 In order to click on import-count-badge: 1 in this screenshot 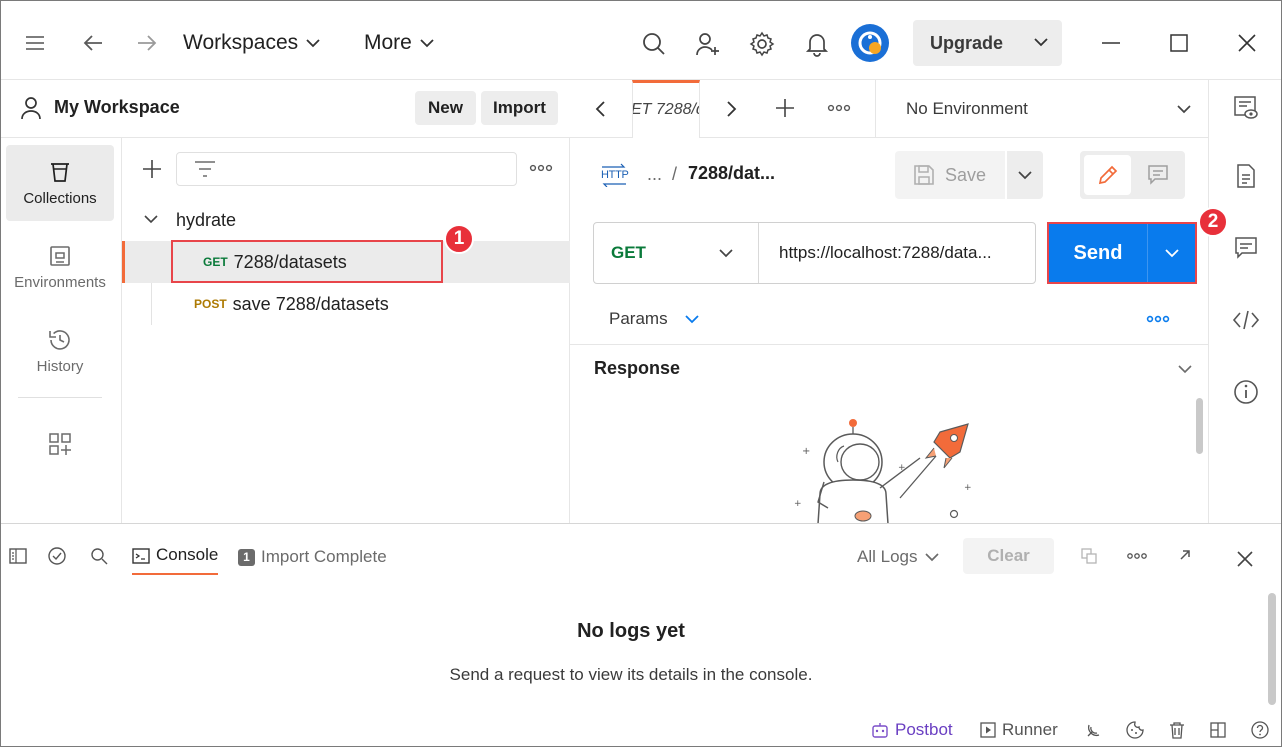, I will do `click(246, 557)`.